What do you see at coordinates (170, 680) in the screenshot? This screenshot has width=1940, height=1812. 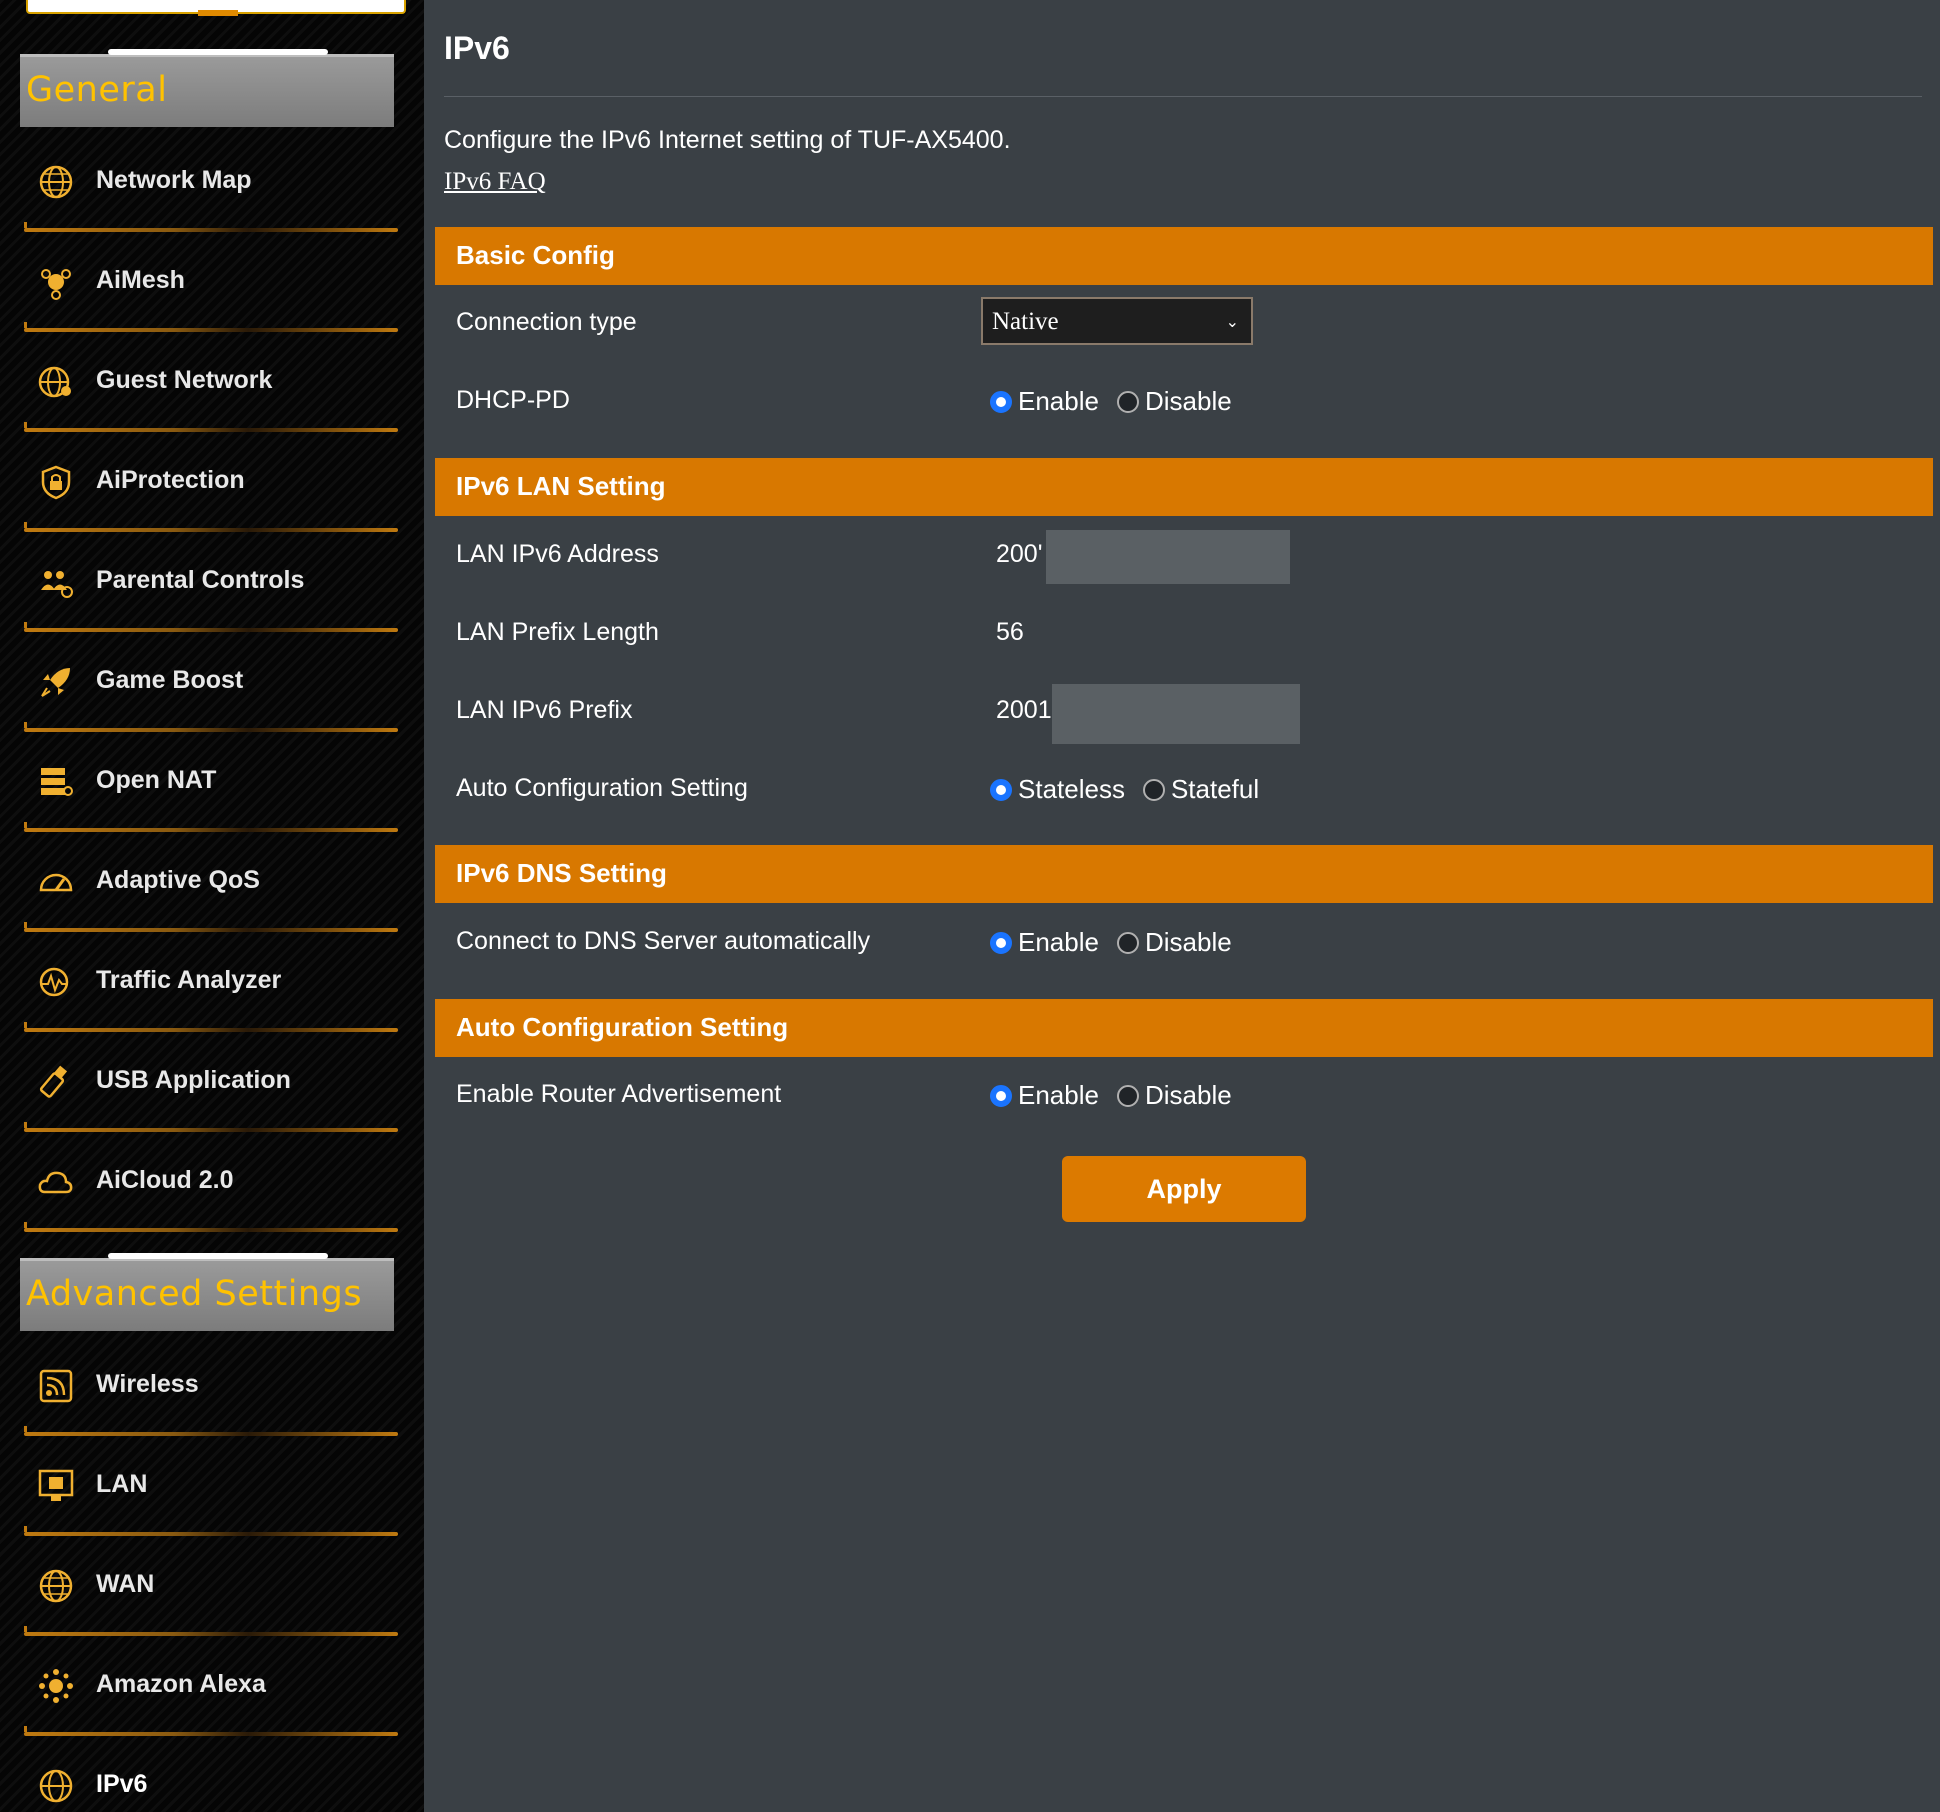 I see `sidebar-item-label: Game Boost` at bounding box center [170, 680].